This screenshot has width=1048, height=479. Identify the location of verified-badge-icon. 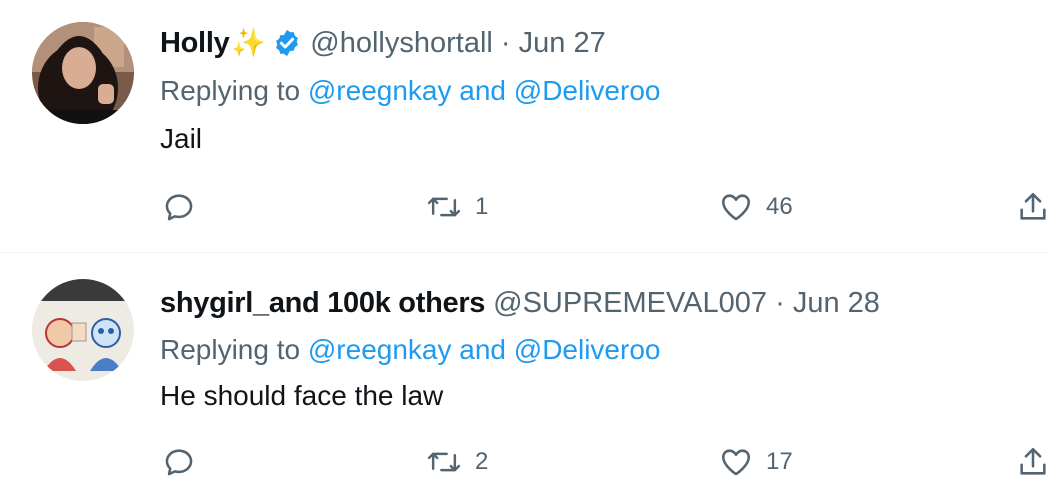
(287, 43).